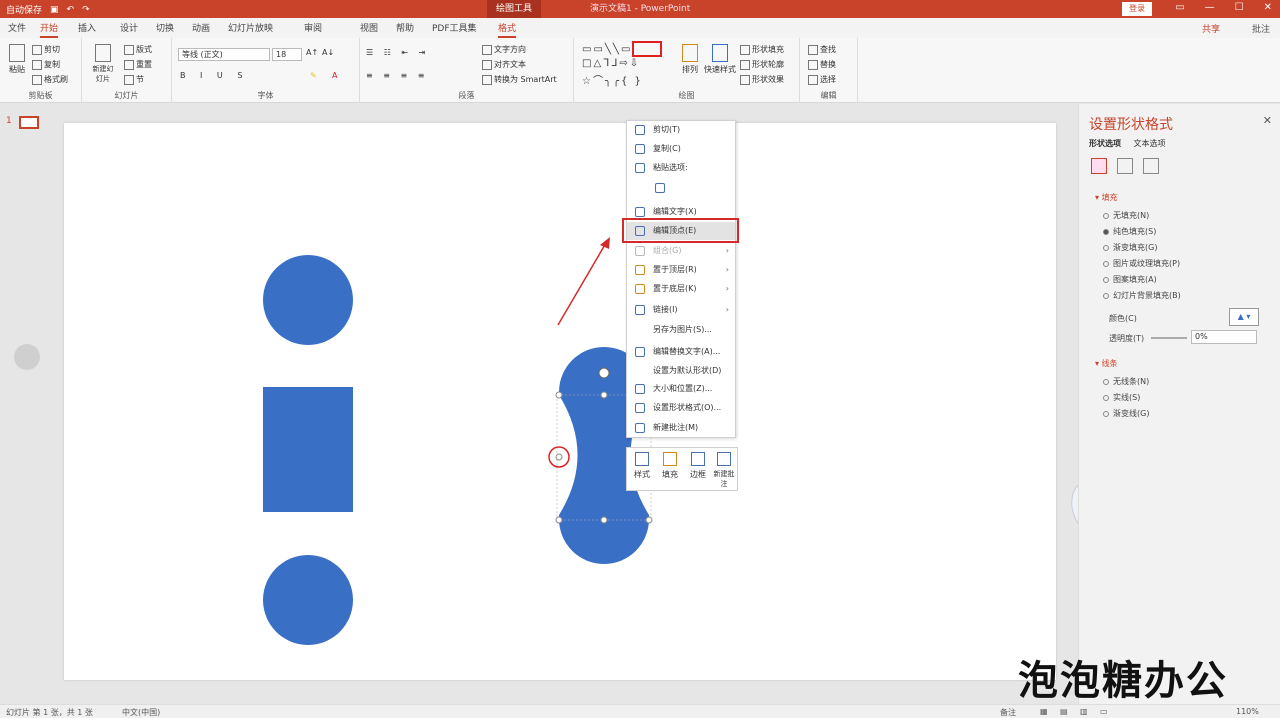 The width and height of the screenshot is (1280, 718). Describe the element at coordinates (287, 54) in the screenshot. I see `font-size-input: 18` at that location.